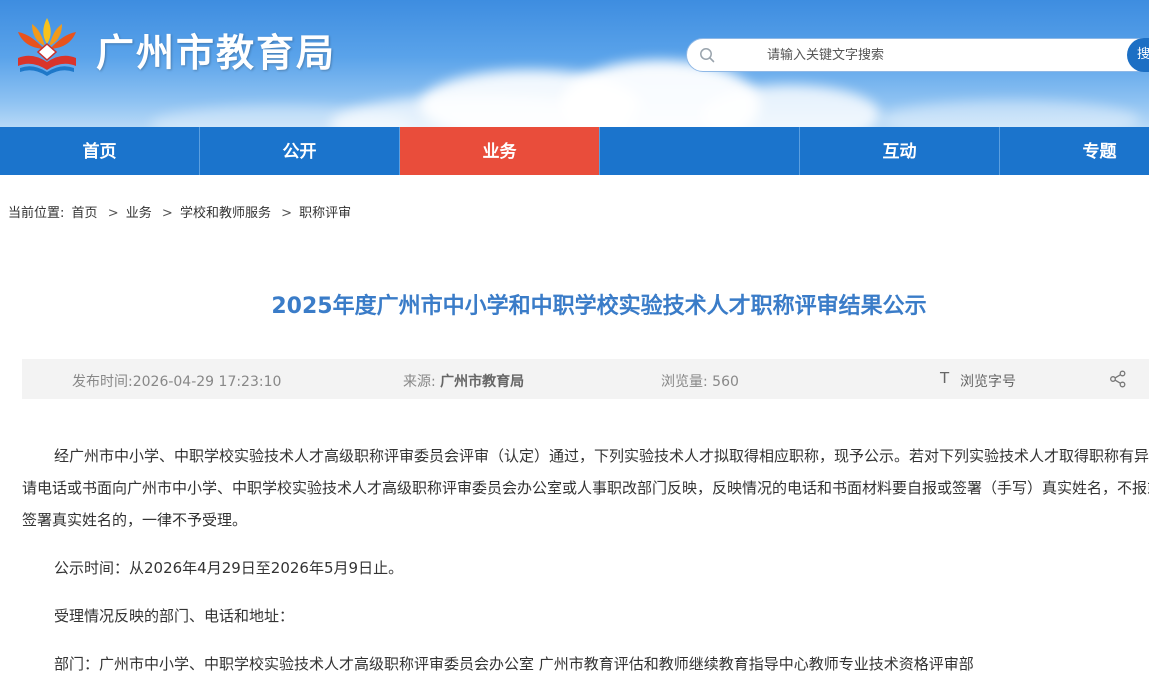  I want to click on breadcrumb-link-home: 首页, so click(85, 213).